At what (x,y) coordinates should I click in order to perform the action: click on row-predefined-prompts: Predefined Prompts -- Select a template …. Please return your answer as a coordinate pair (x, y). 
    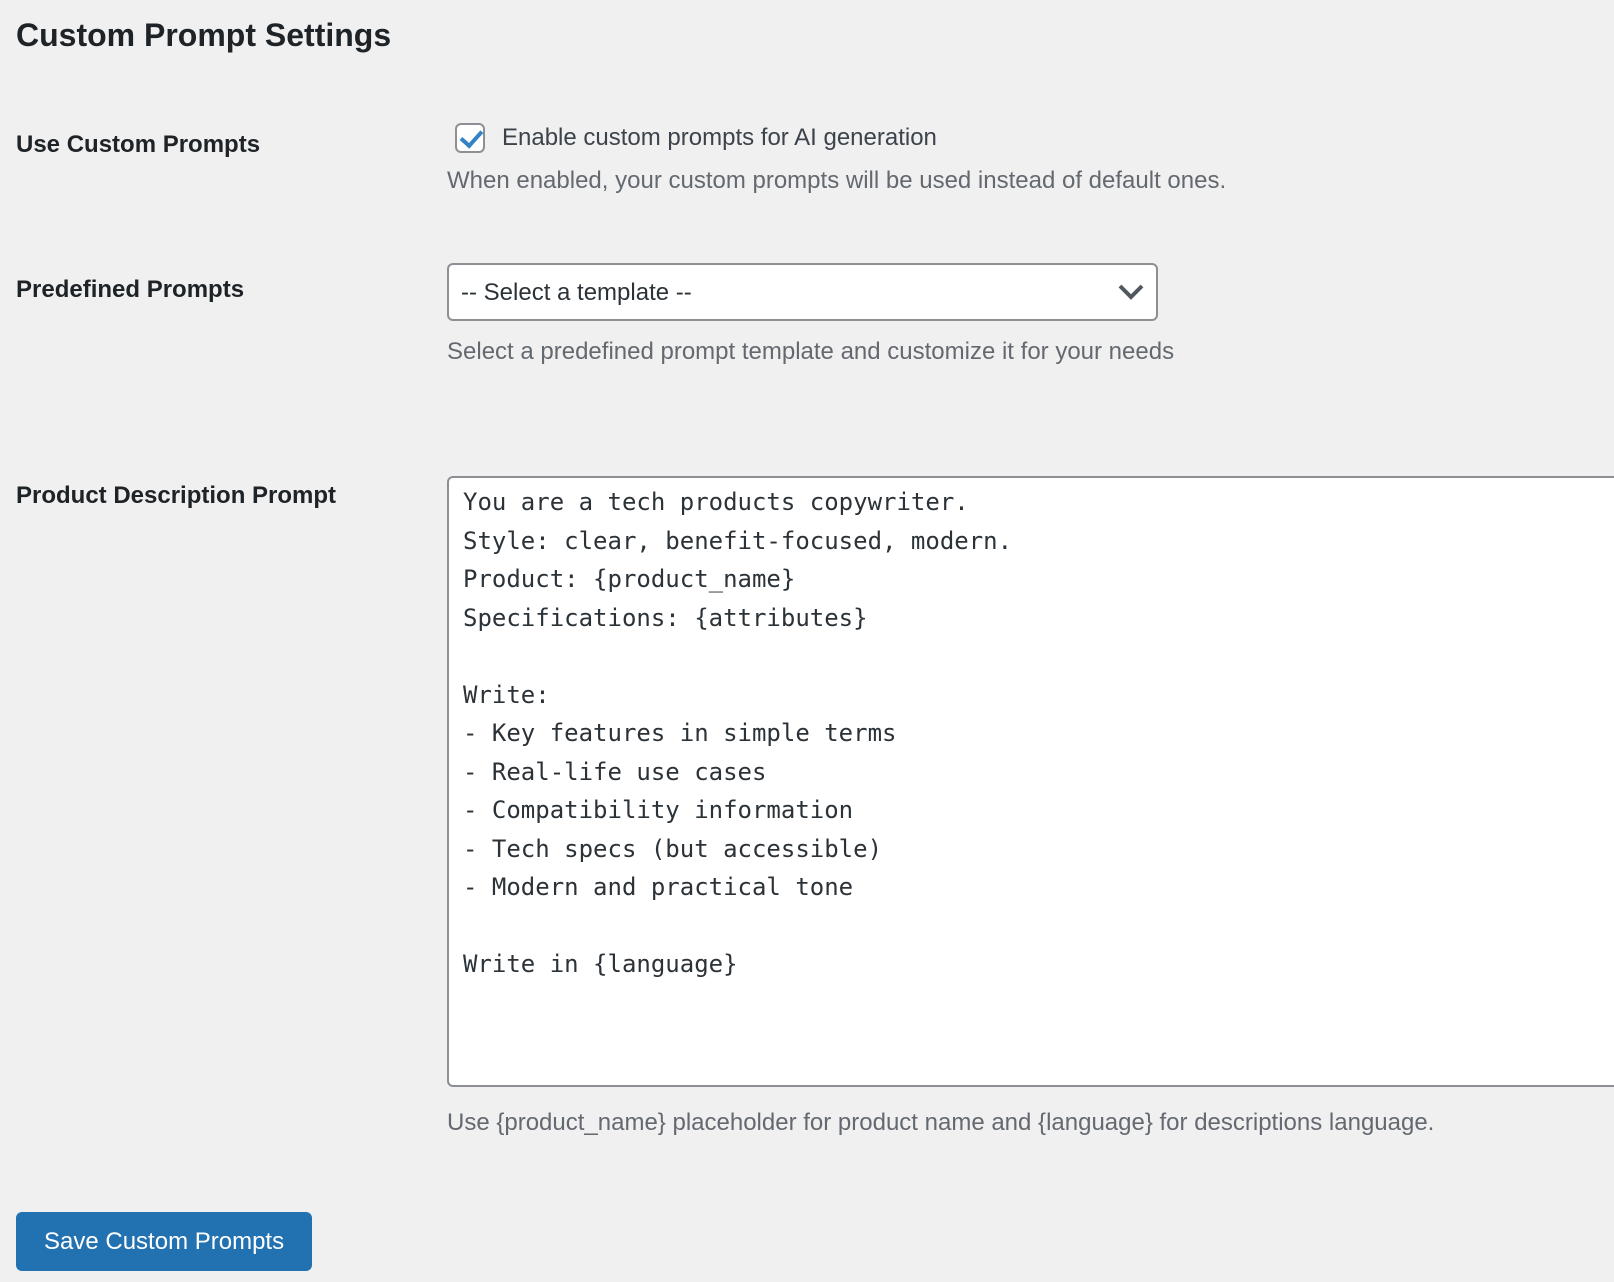
    Looking at the image, I should click on (815, 314).